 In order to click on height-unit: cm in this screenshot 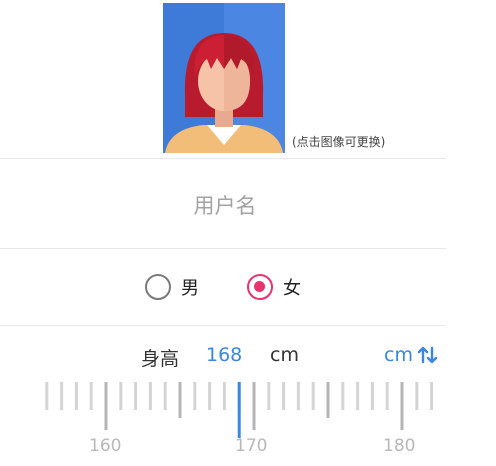, I will do `click(284, 355)`.